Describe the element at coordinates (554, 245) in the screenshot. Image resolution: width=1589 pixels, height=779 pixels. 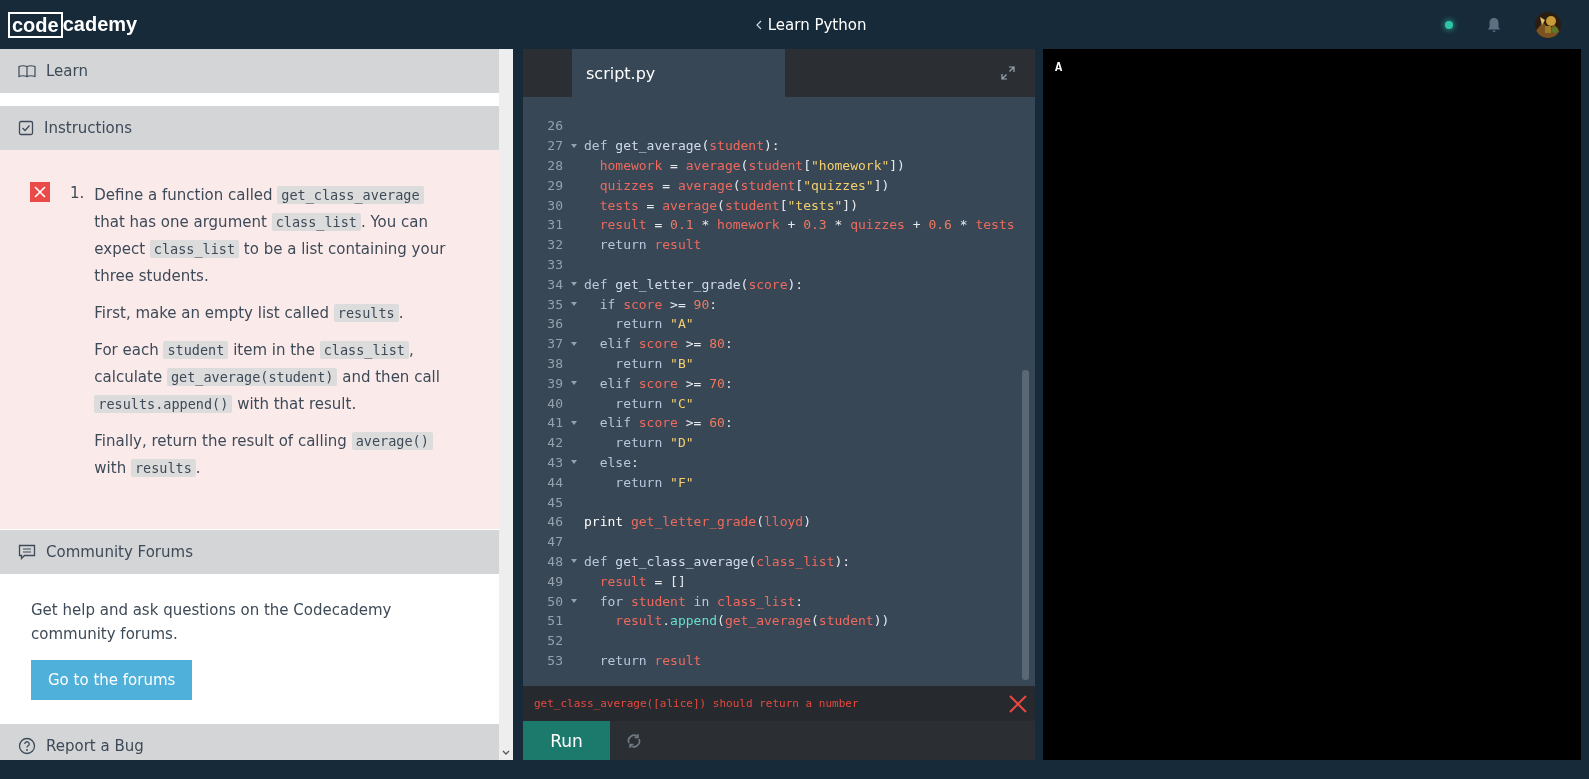
I see `line-number: 32` at that location.